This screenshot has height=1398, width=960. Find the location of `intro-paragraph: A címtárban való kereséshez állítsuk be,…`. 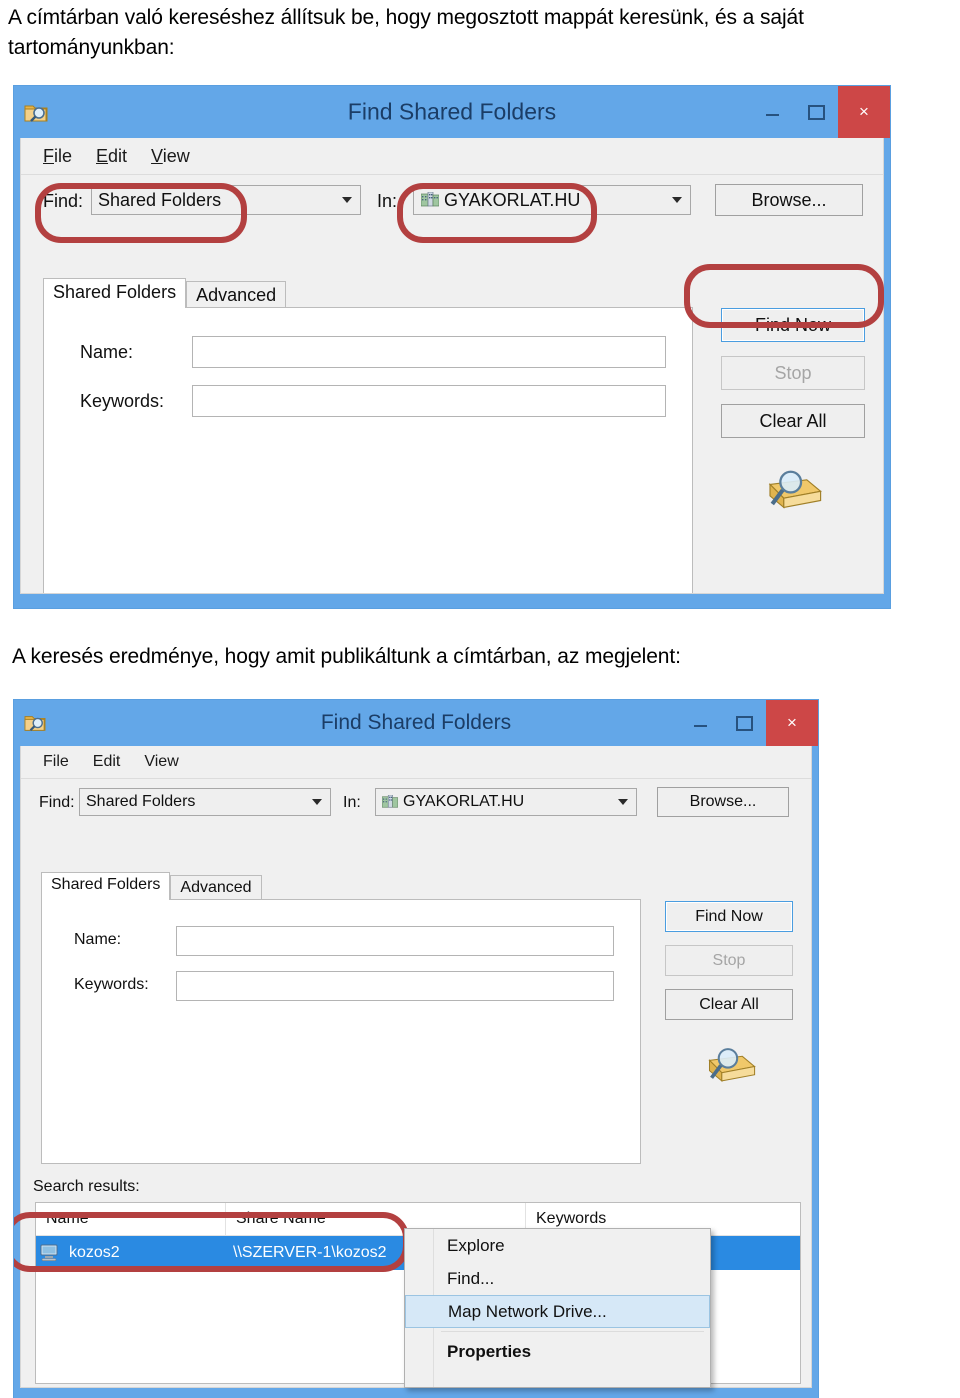

intro-paragraph: A címtárban való kereséshez állítsuk be,… is located at coordinates (406, 32).